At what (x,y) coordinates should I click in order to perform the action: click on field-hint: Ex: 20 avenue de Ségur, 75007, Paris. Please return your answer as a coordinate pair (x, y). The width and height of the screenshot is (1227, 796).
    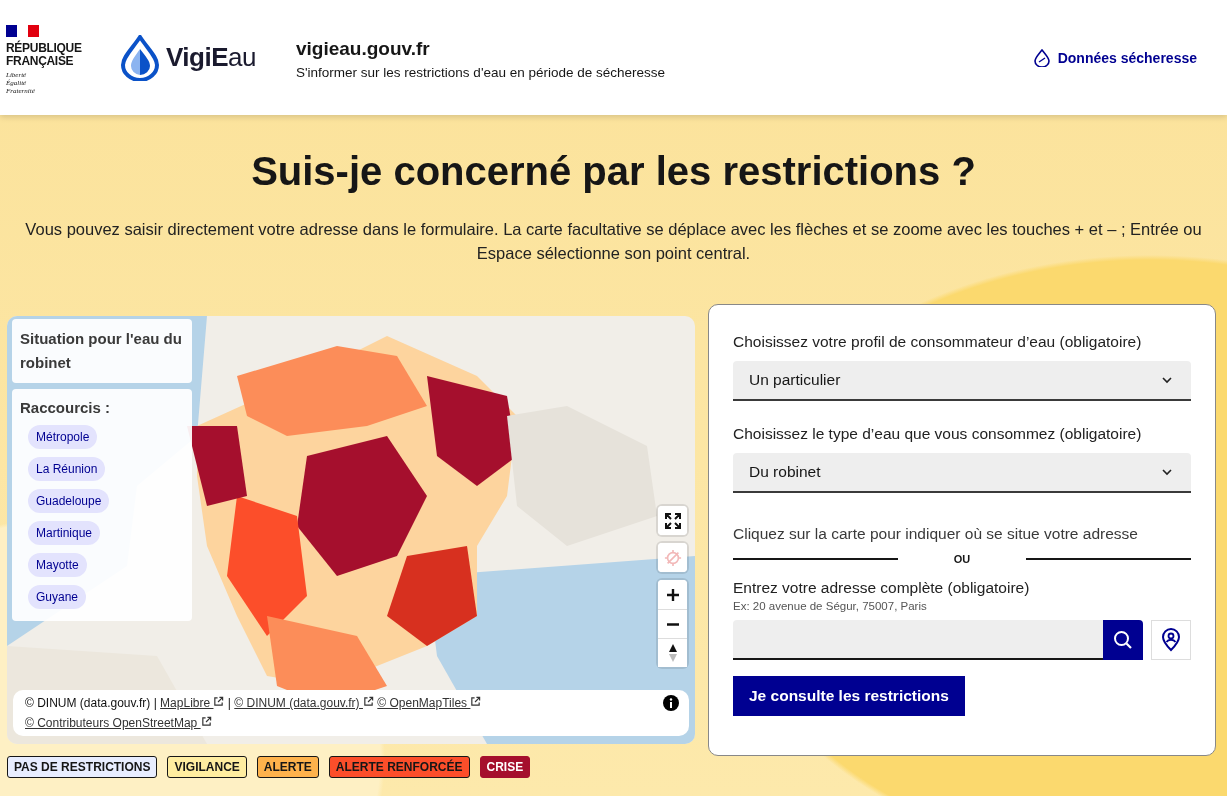
    Looking at the image, I should click on (830, 606).